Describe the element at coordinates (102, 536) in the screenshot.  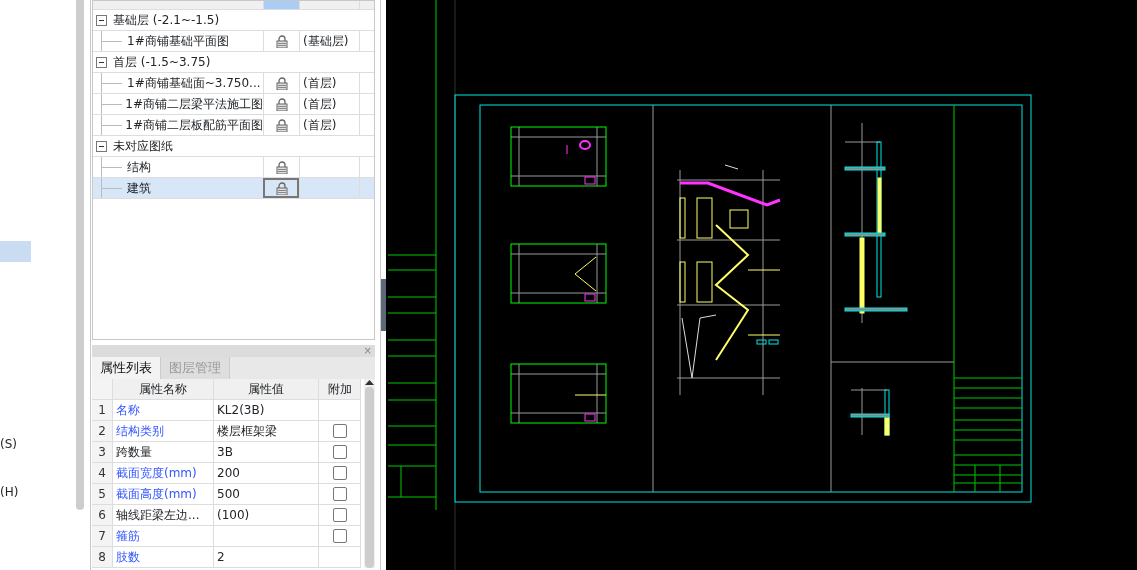
I see `row-number: 7` at that location.